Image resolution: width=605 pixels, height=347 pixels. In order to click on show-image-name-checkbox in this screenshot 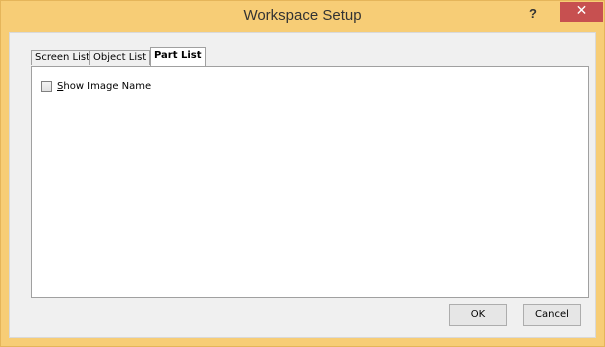, I will do `click(46, 86)`.